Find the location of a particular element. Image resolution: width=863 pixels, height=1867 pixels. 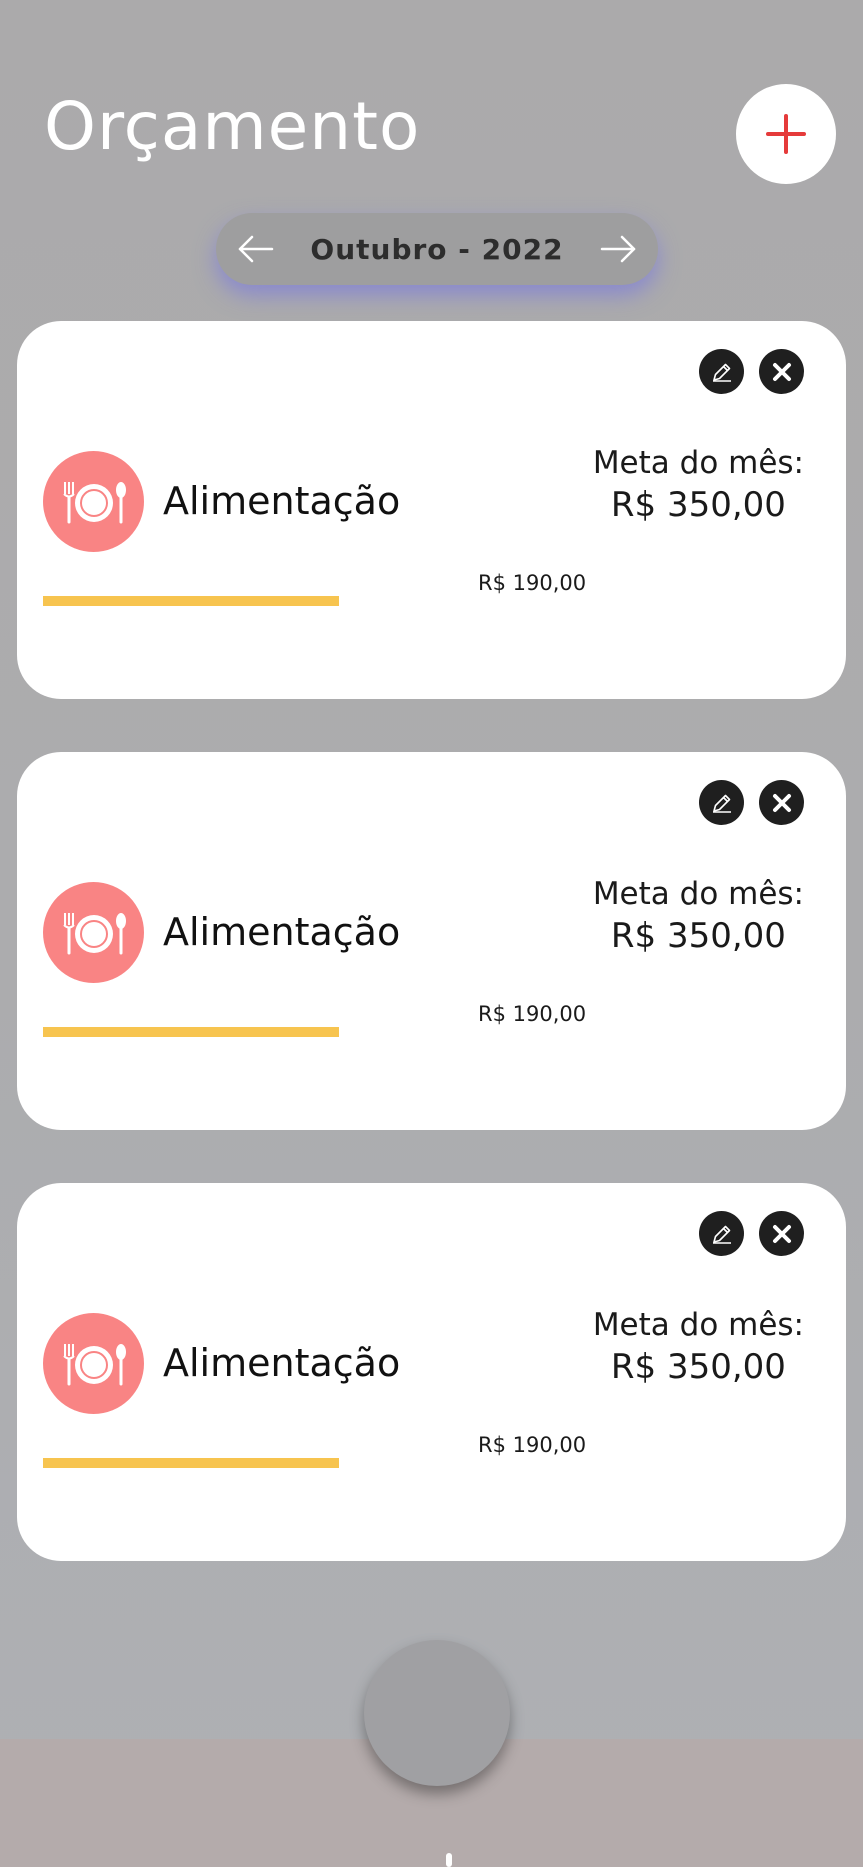

arrow-right-icon is located at coordinates (618, 249).